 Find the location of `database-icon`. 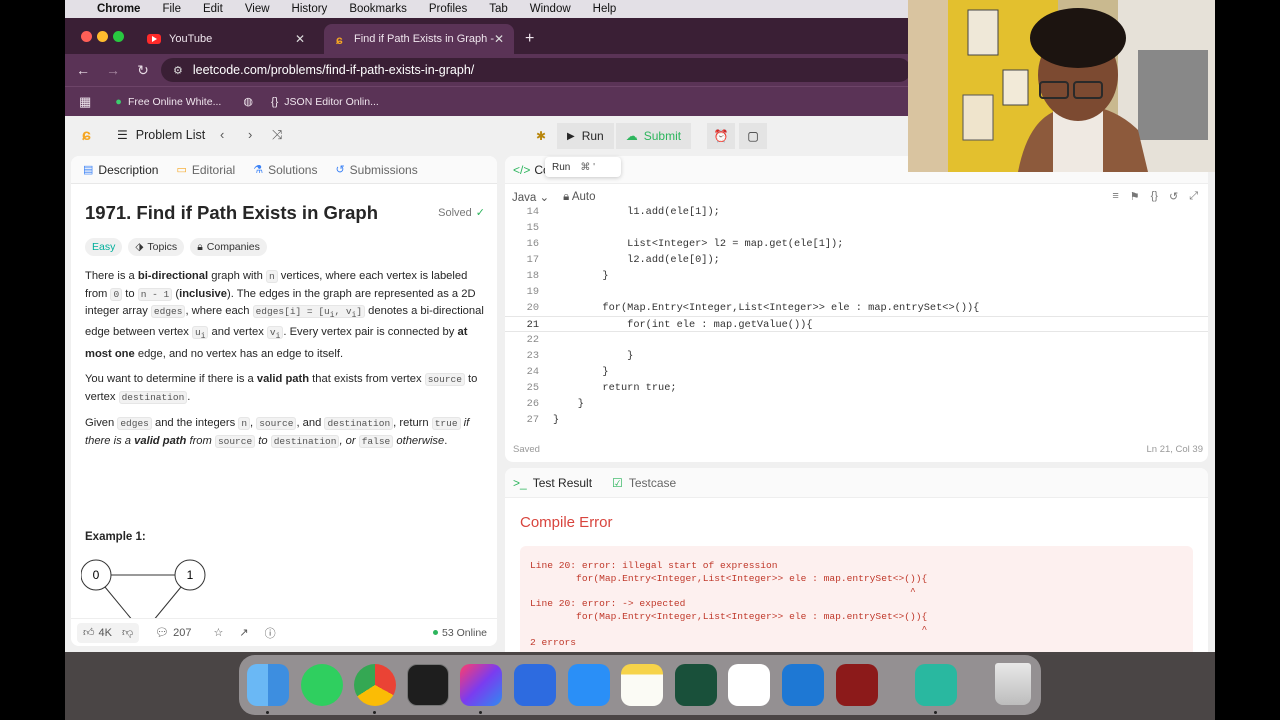

database-icon is located at coordinates (857, 685).